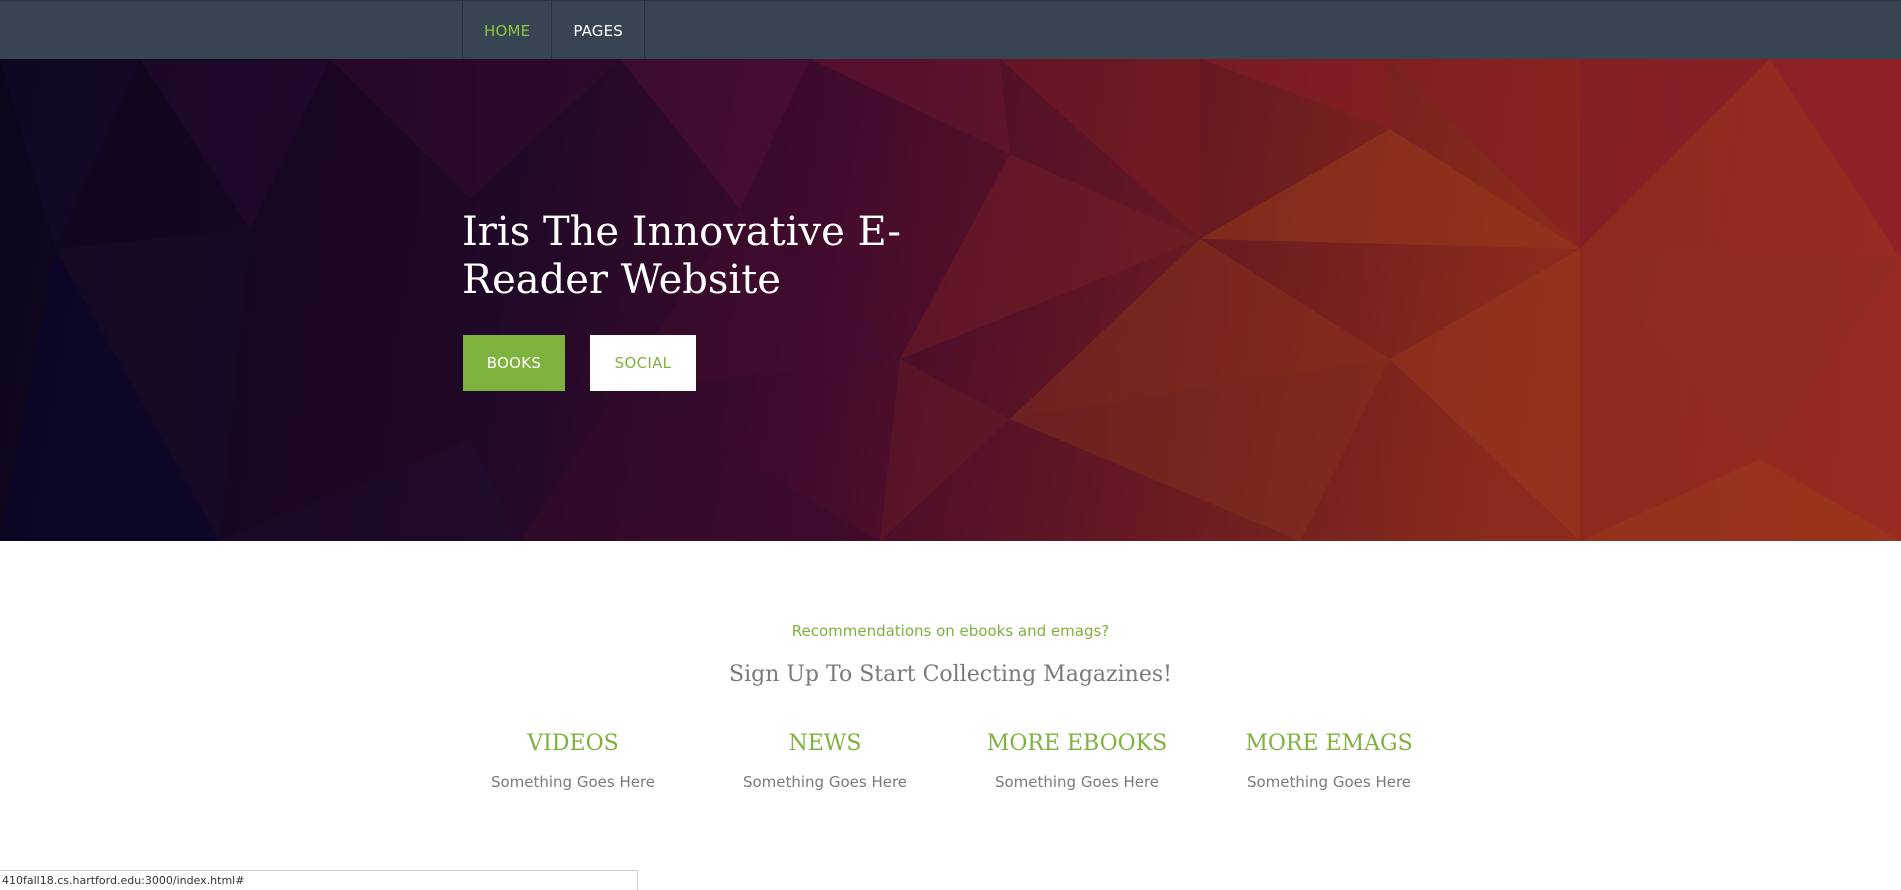 The width and height of the screenshot is (1901, 890). What do you see at coordinates (1329, 744) in the screenshot?
I see `feature-title-more-emags: MORE EMAGS` at bounding box center [1329, 744].